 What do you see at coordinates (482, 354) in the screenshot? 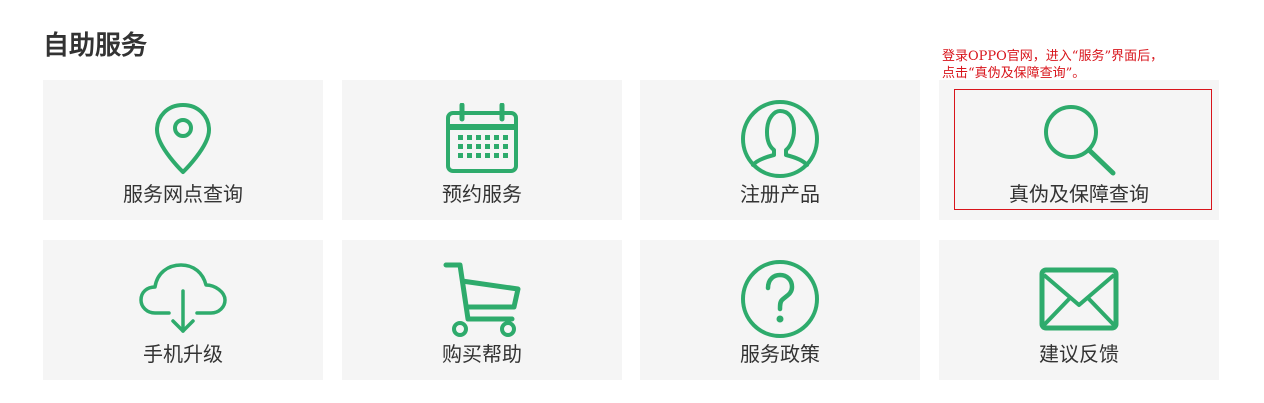
I see `tile-label: 购买帮助` at bounding box center [482, 354].